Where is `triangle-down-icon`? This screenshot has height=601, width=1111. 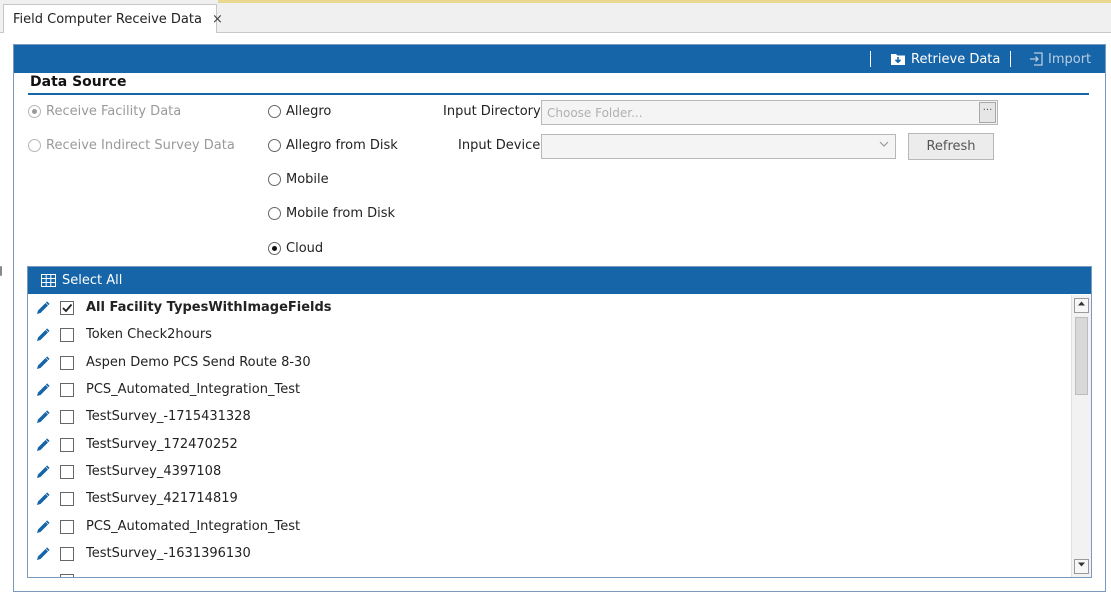 triangle-down-icon is located at coordinates (1081, 564).